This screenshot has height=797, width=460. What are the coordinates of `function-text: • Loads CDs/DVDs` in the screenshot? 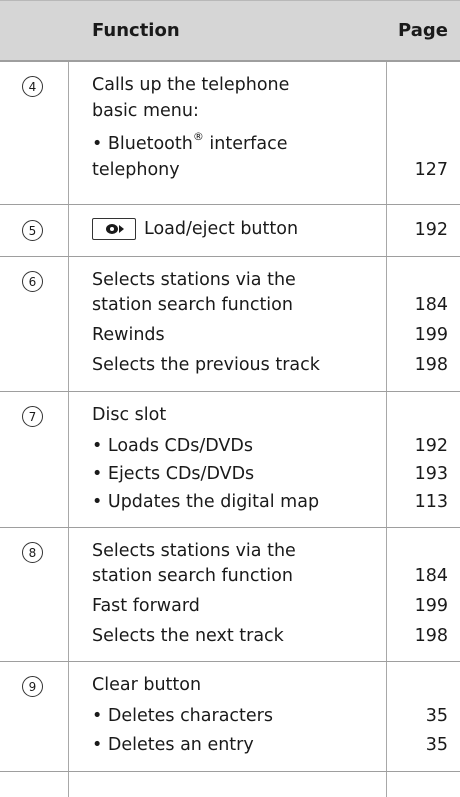 It's located at (172, 446).